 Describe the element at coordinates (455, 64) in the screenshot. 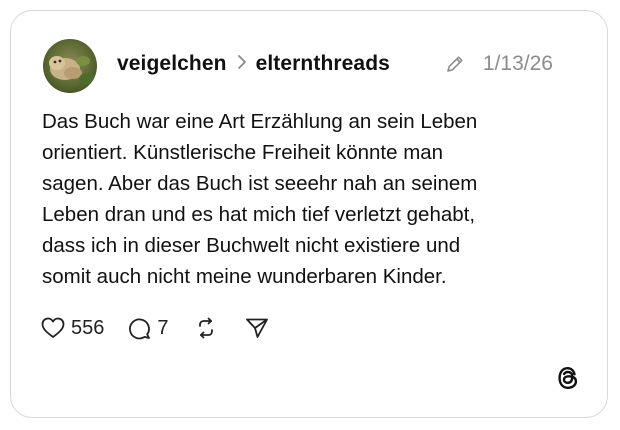

I see `pencil-icon` at that location.